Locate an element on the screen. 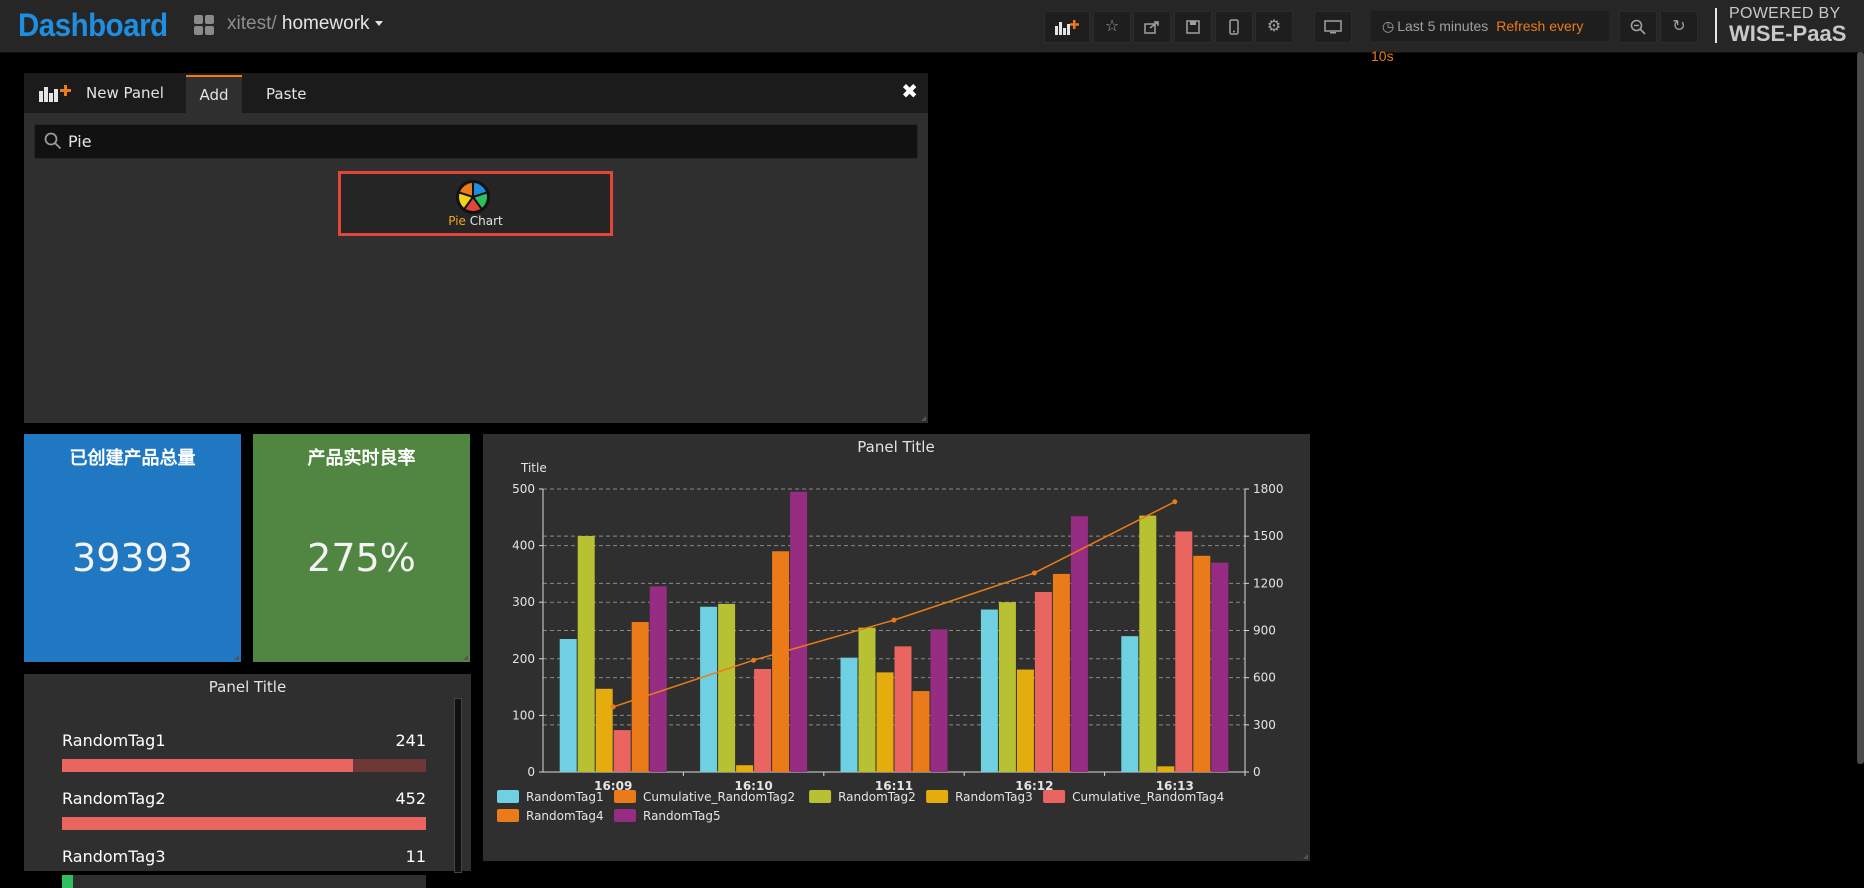 The width and height of the screenshot is (1864, 888). page-scrollbar is located at coordinates (1860, 408).